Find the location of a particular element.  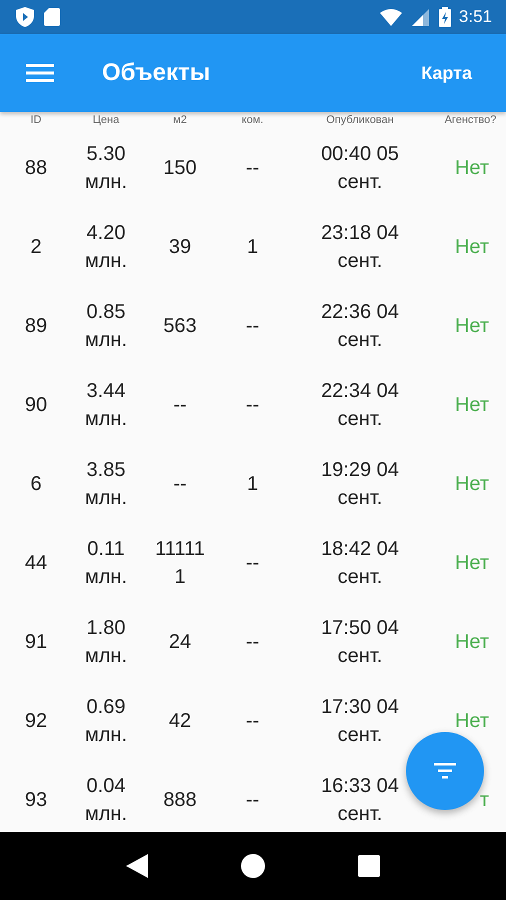

battery-icon is located at coordinates (444, 17).